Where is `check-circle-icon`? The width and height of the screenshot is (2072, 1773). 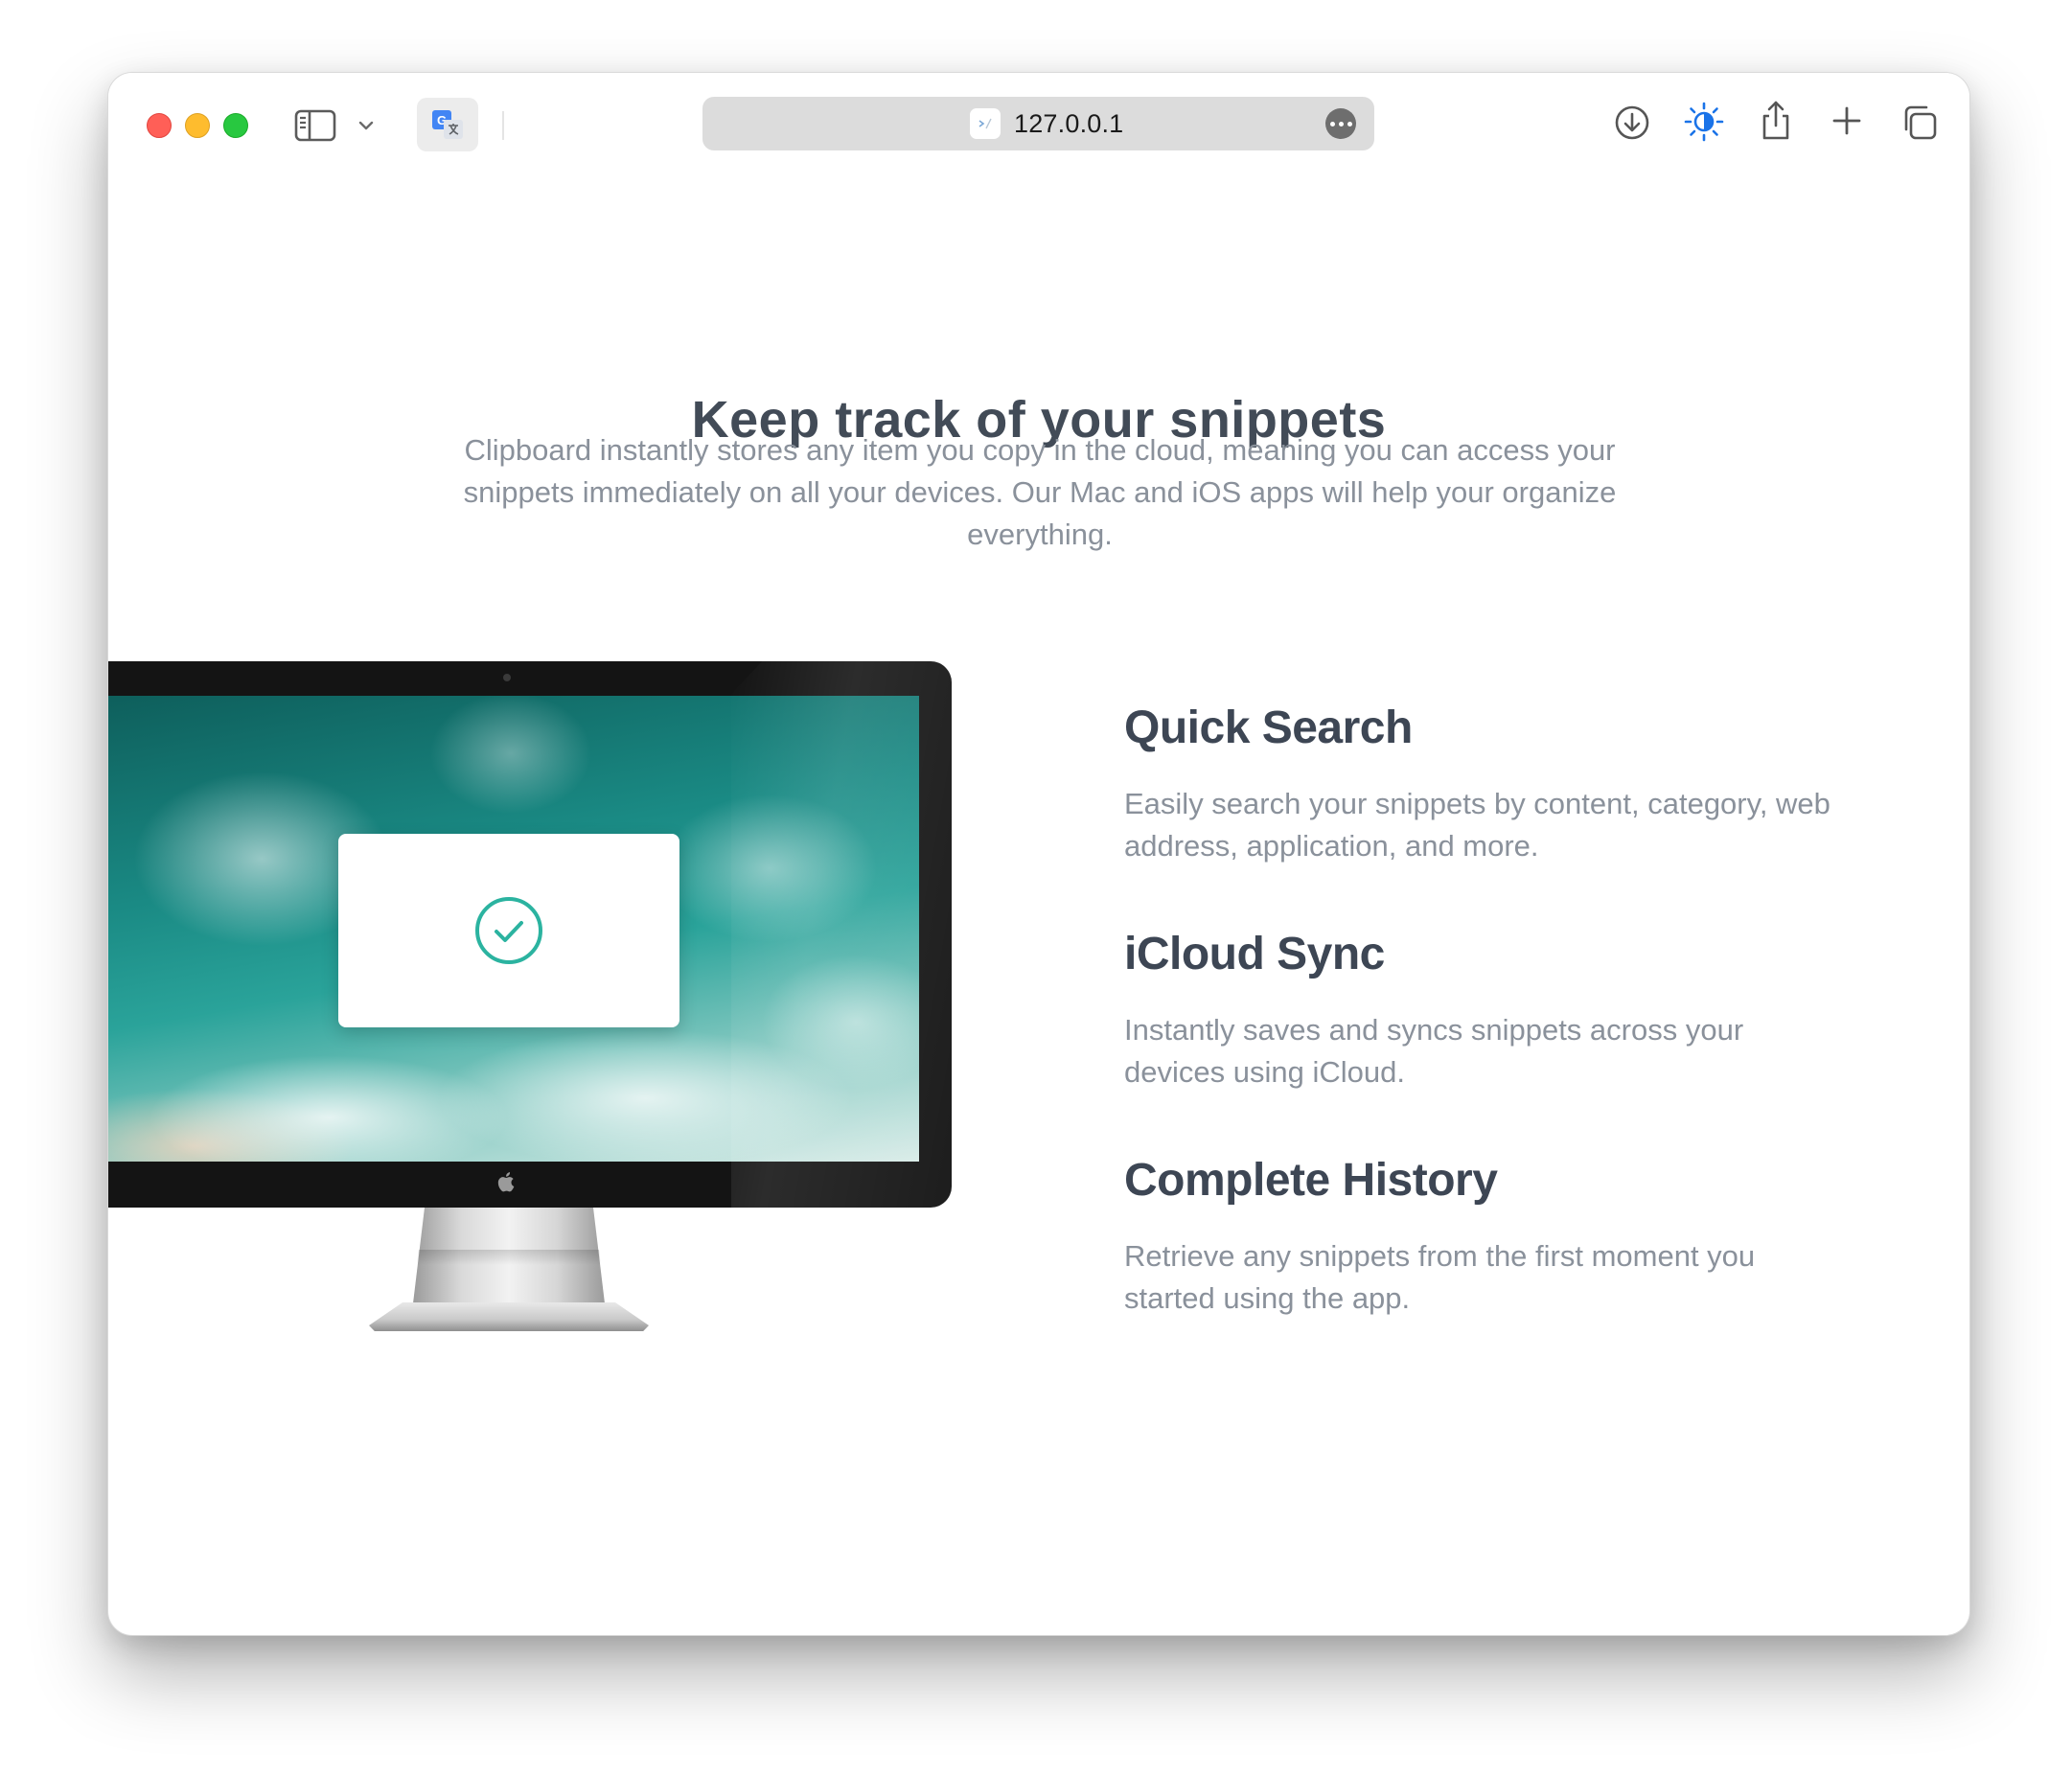
check-circle-icon is located at coordinates (509, 930).